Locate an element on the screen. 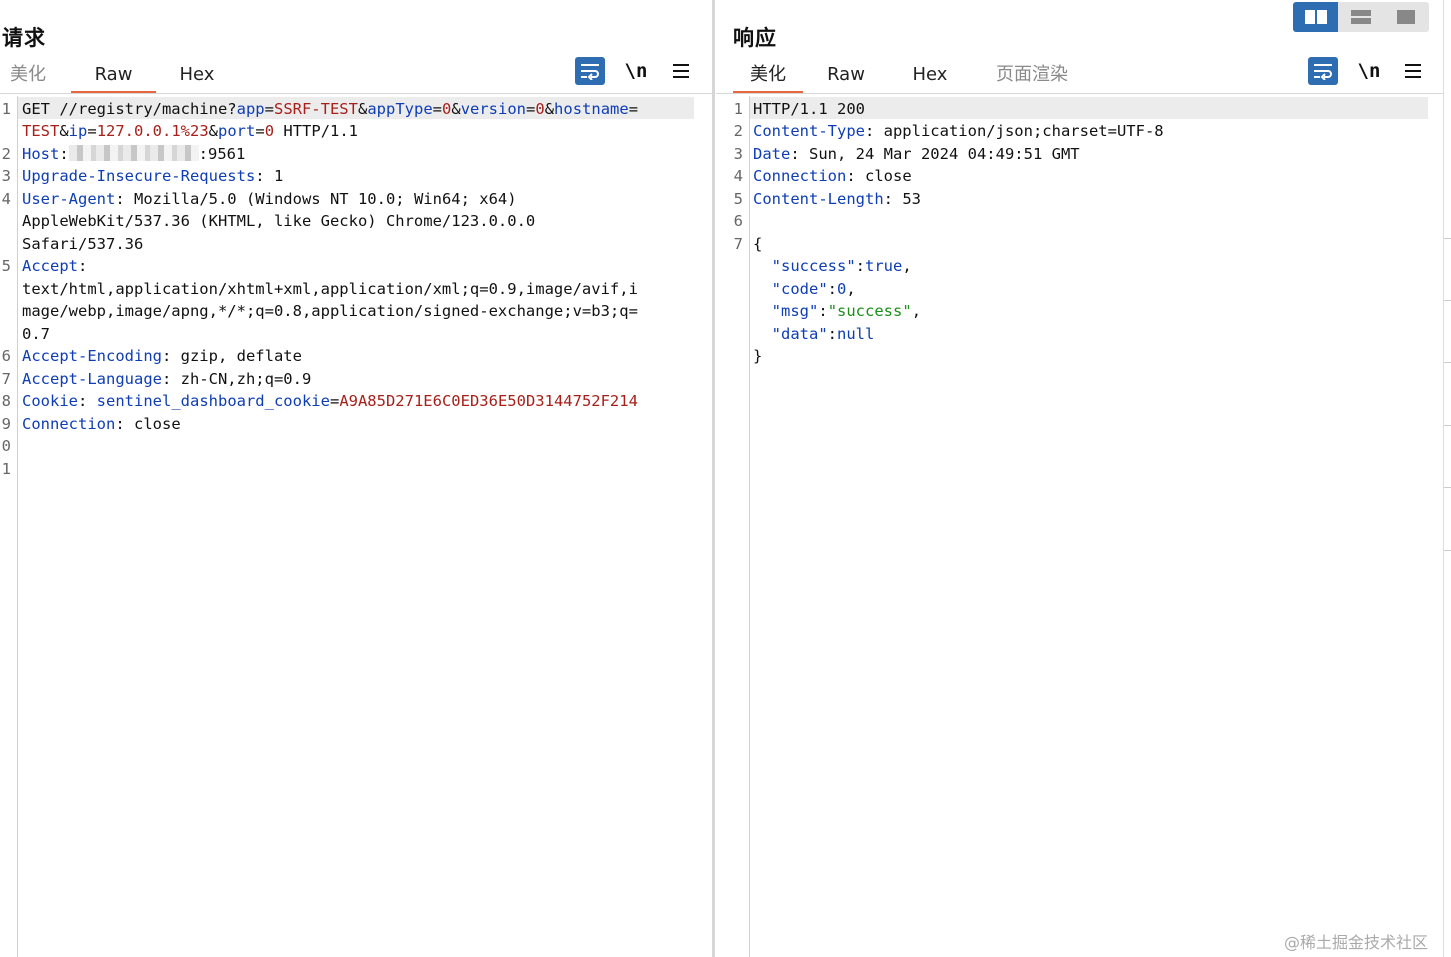 Image resolution: width=1451 pixels, height=957 pixels. code-line: Date: Sun, 24 Mar 2024 04:49:51 GMT is located at coordinates (1093, 154).